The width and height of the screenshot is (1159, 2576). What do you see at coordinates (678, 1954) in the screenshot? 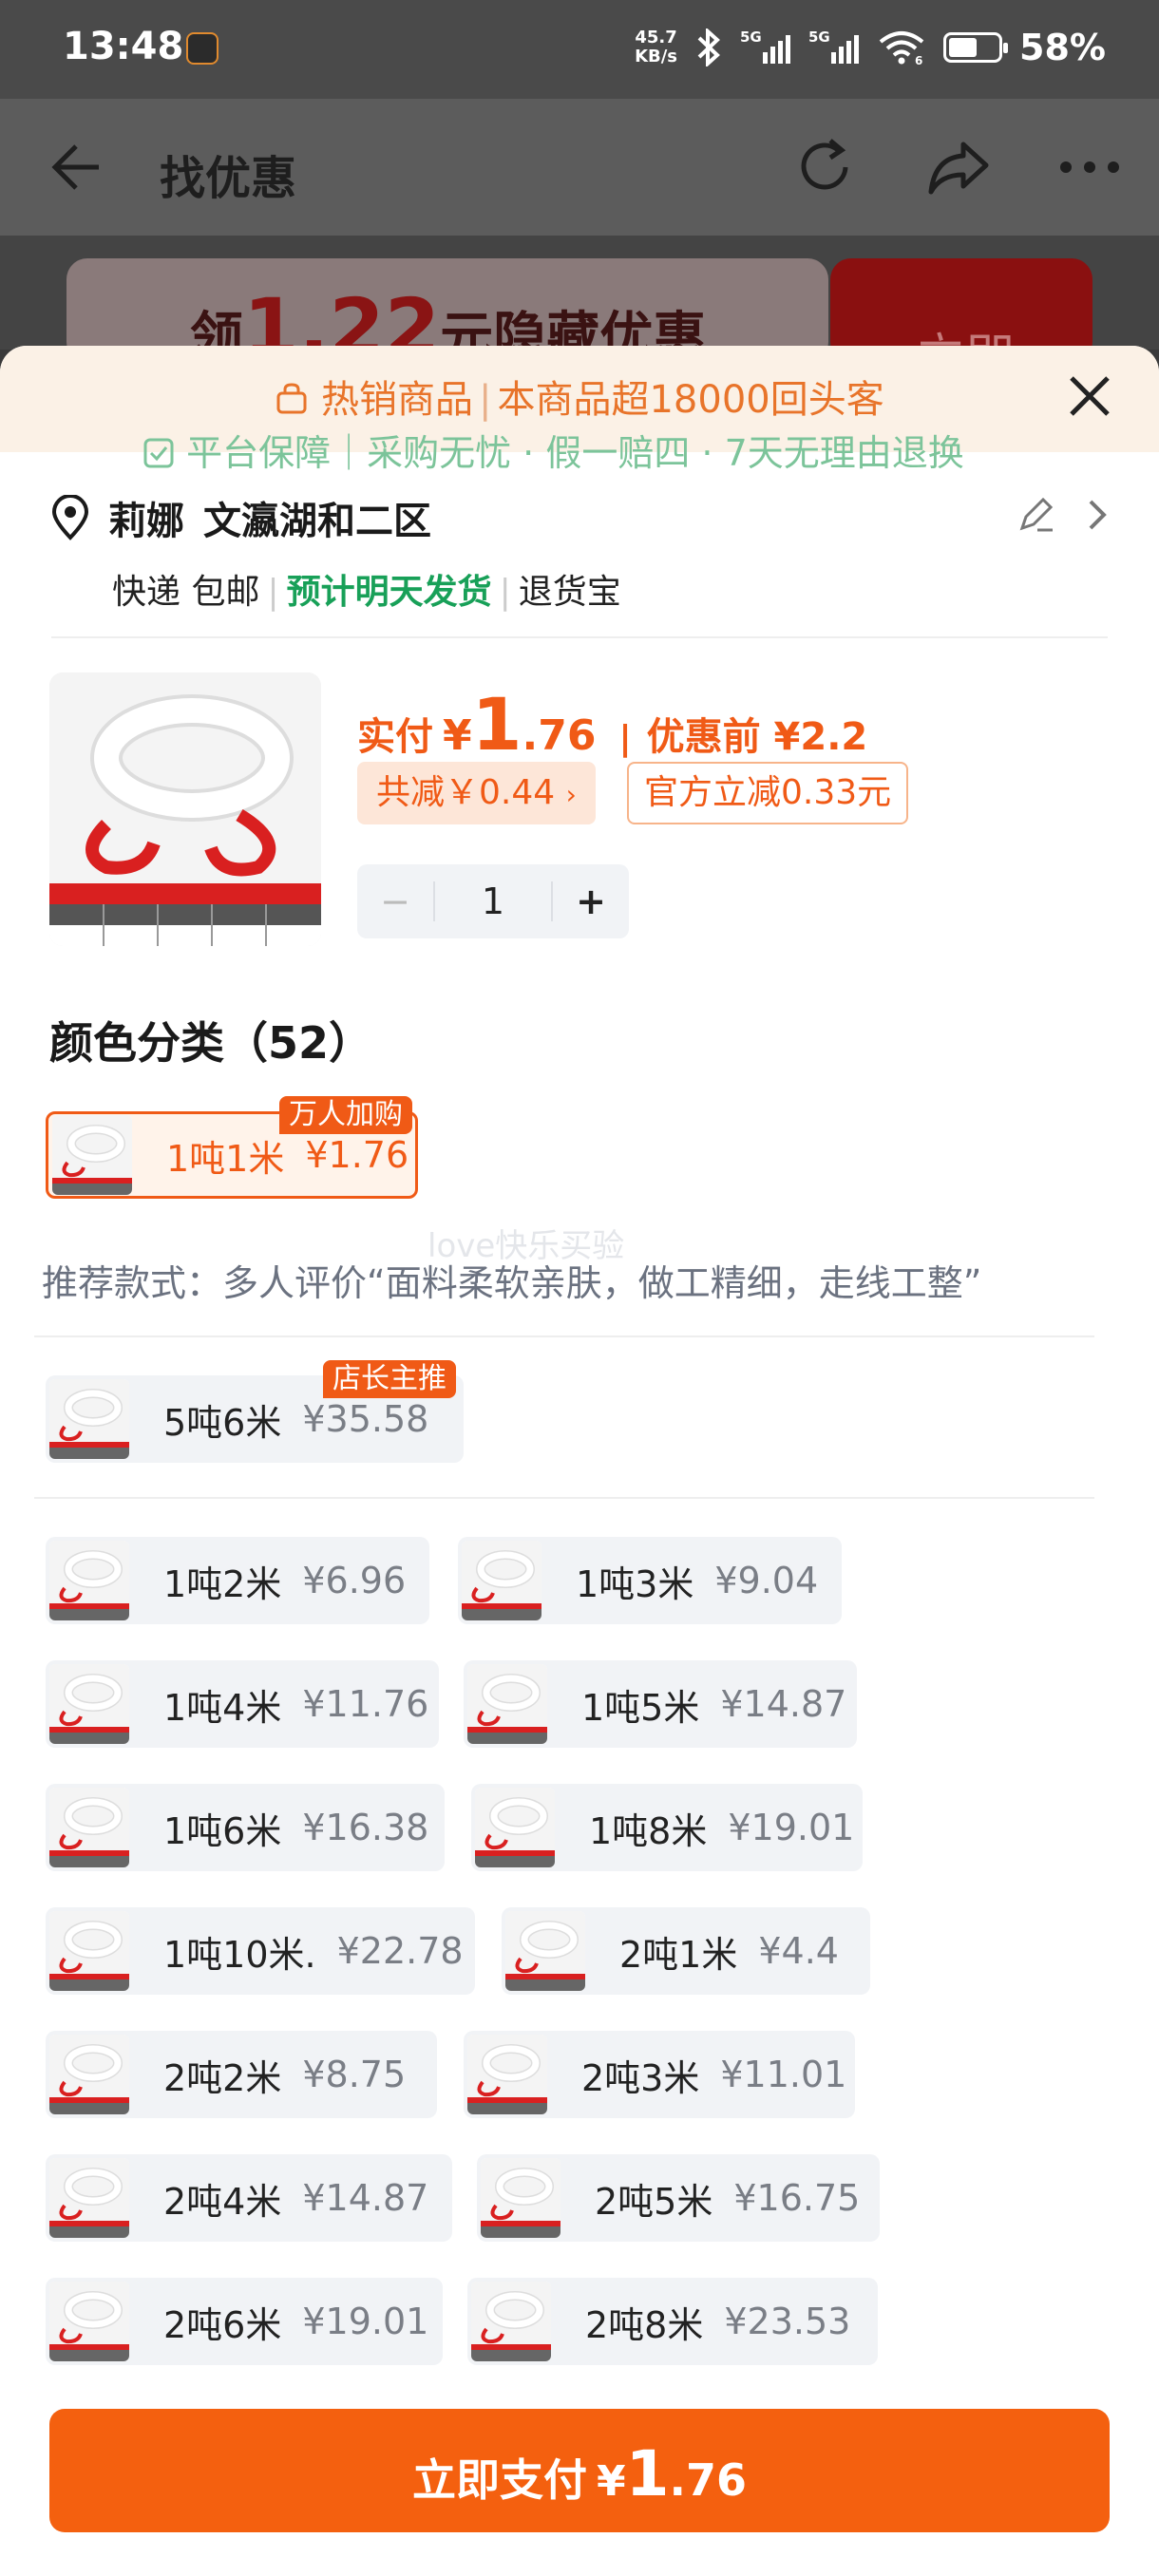
I see `variant-name: 2吨1米` at bounding box center [678, 1954].